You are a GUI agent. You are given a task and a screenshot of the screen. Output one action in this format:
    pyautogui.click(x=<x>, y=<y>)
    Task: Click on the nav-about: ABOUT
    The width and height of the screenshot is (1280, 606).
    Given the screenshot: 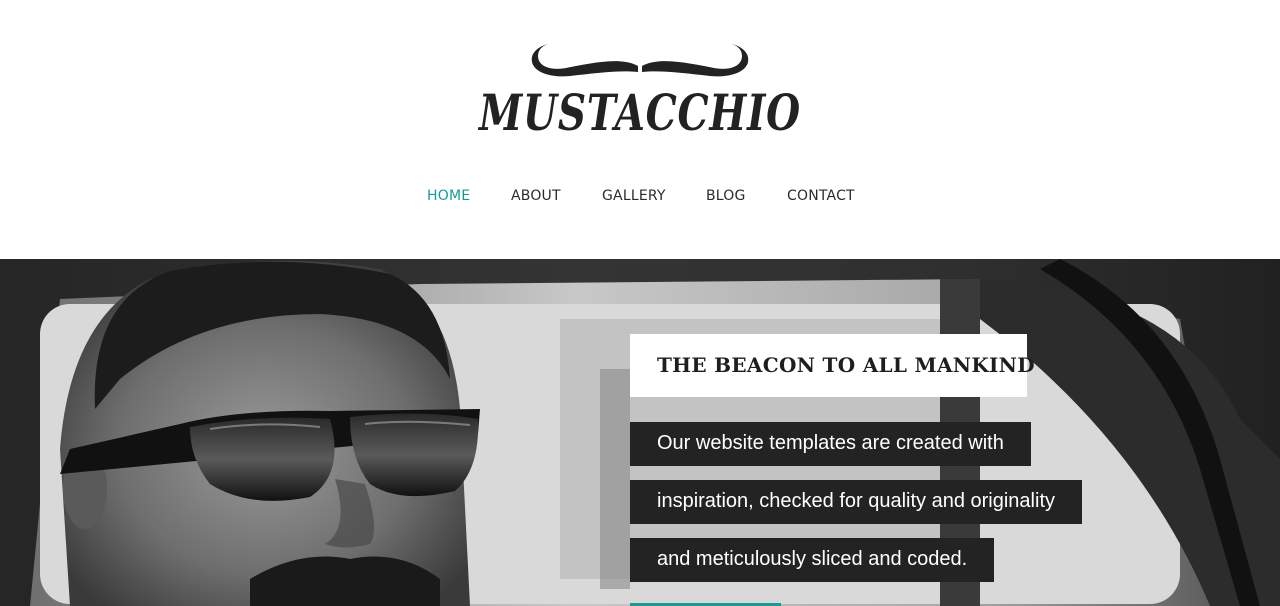 What is the action you would take?
    pyautogui.click(x=536, y=196)
    